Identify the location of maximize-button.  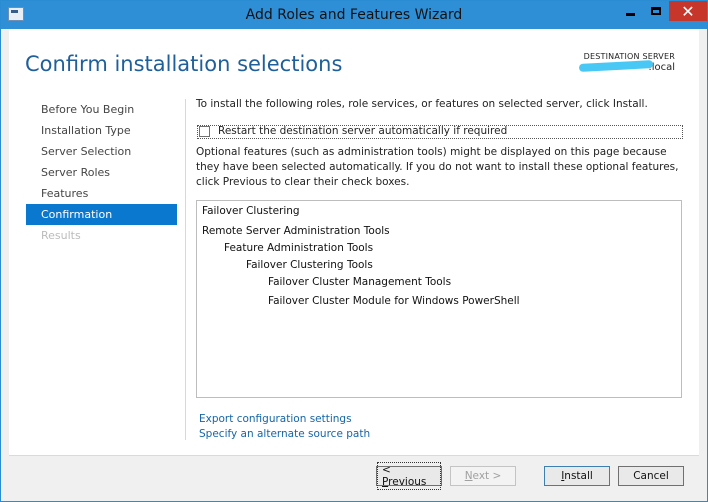
(656, 11).